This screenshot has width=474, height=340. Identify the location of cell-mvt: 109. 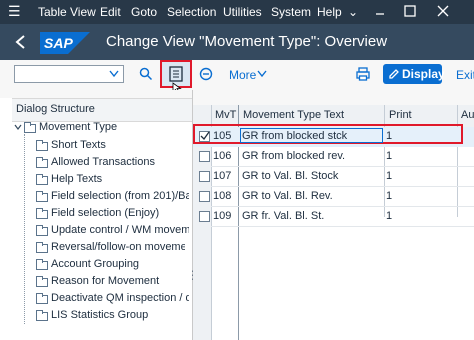
(222, 216).